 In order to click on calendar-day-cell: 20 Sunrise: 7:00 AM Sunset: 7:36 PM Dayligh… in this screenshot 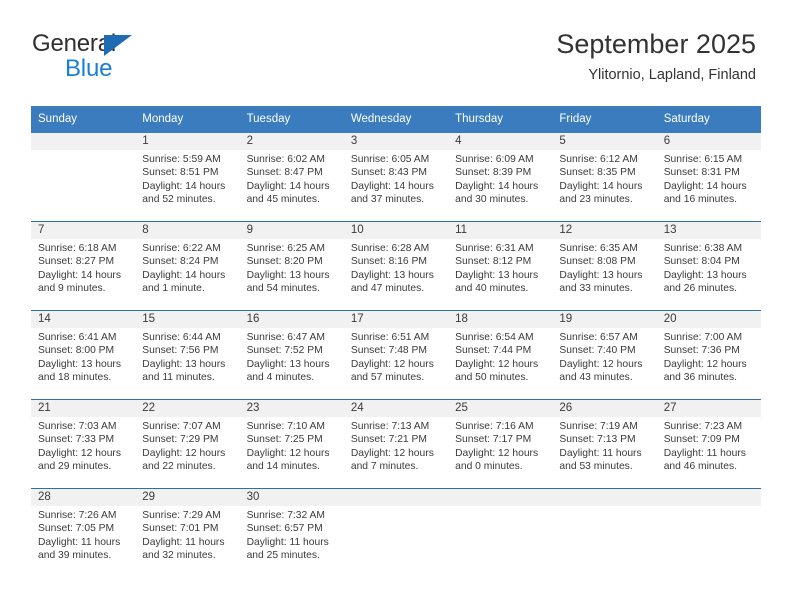, I will do `click(708, 355)`.